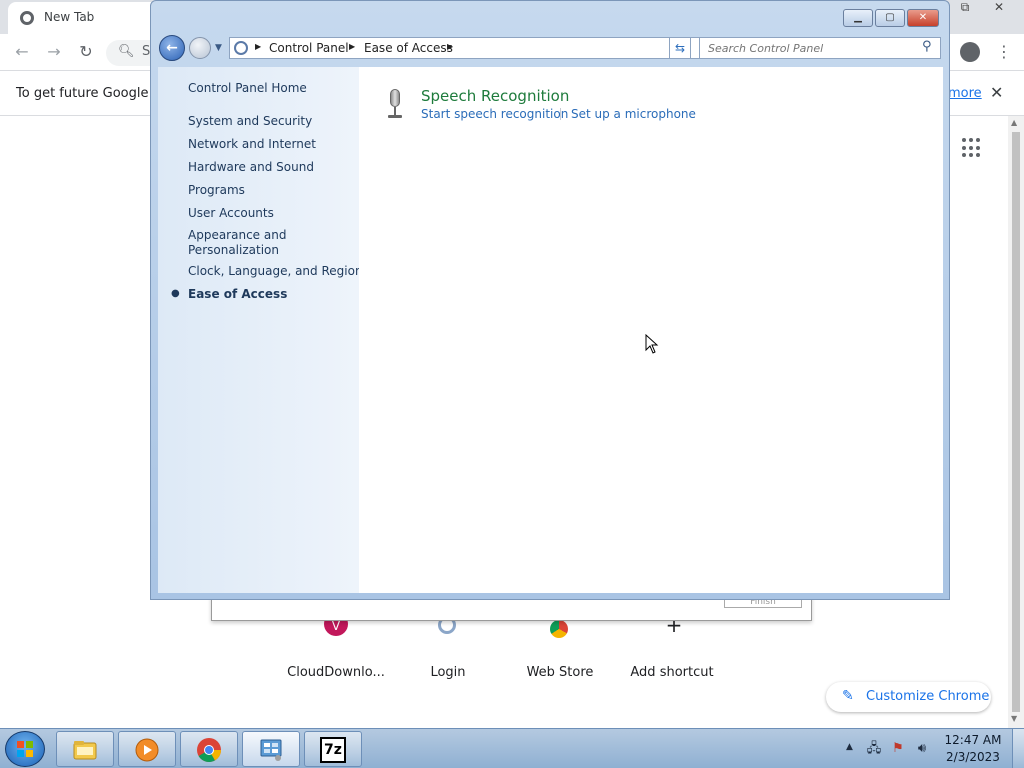 The height and width of the screenshot is (768, 1024). What do you see at coordinates (251, 167) in the screenshot?
I see `sidebar-item-hardware-and-sound: Hardware and Sound` at bounding box center [251, 167].